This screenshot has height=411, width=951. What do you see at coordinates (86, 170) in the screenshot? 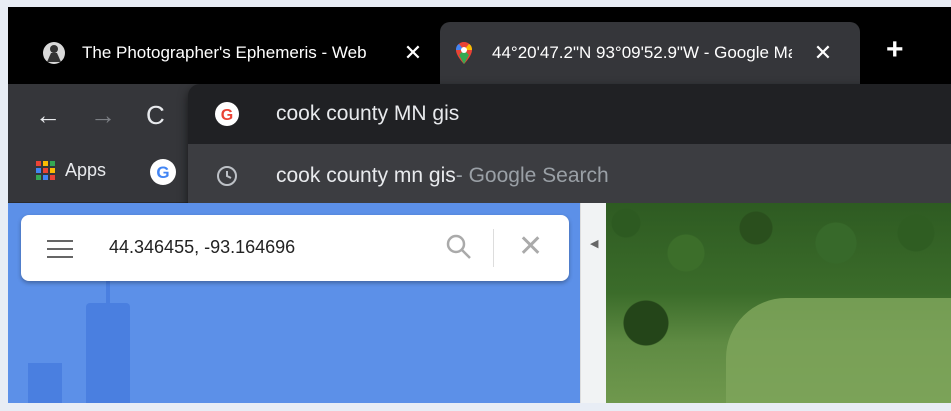
I see `bookmark-apps-label: Apps` at bounding box center [86, 170].